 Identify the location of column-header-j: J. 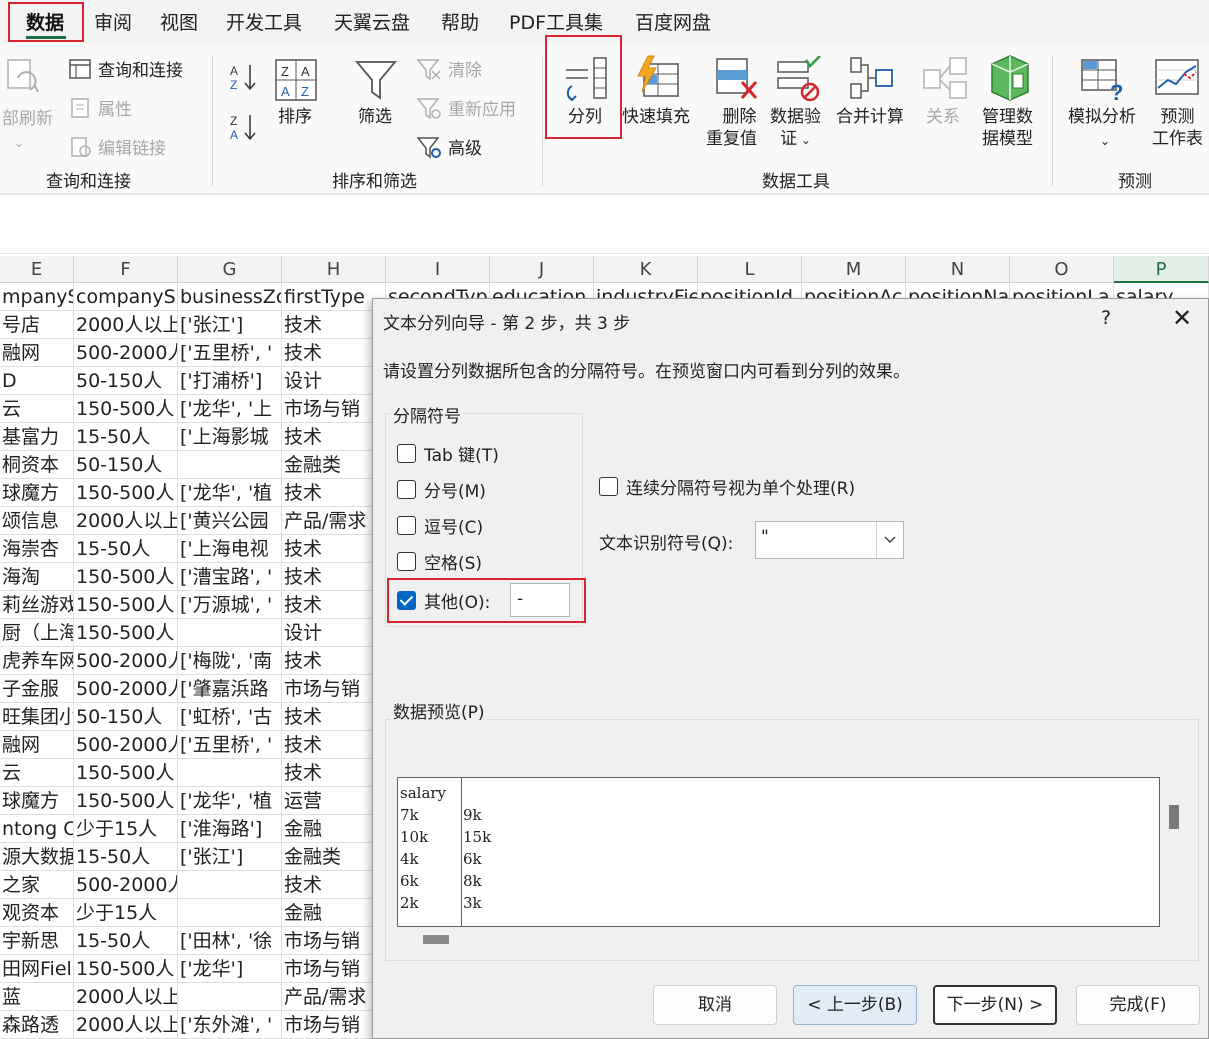
(542, 269).